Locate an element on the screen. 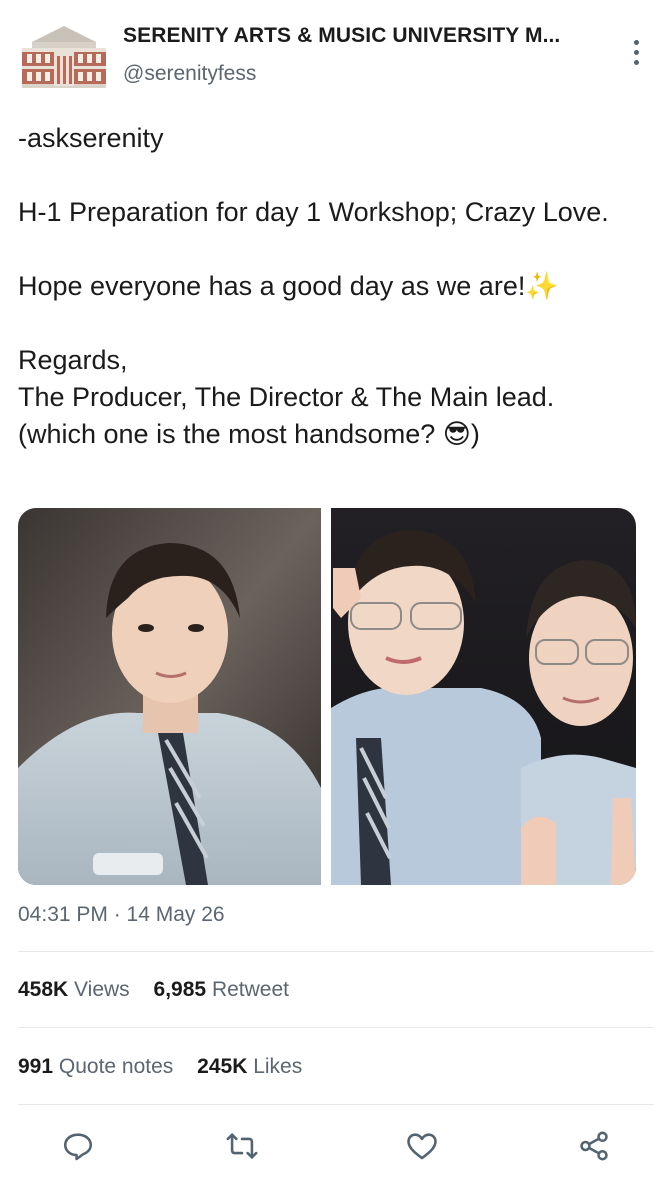  university-building-icon is located at coordinates (64, 58).